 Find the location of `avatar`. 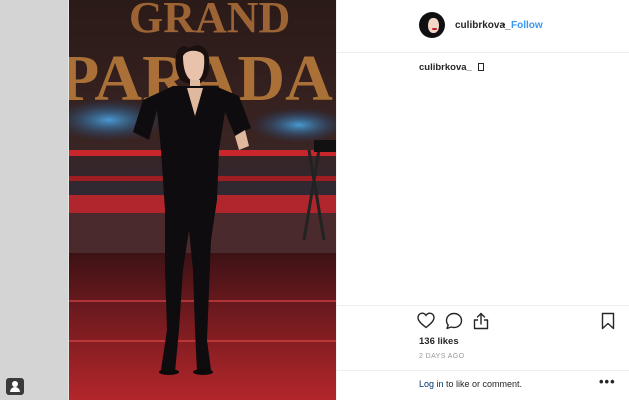

avatar is located at coordinates (432, 25).